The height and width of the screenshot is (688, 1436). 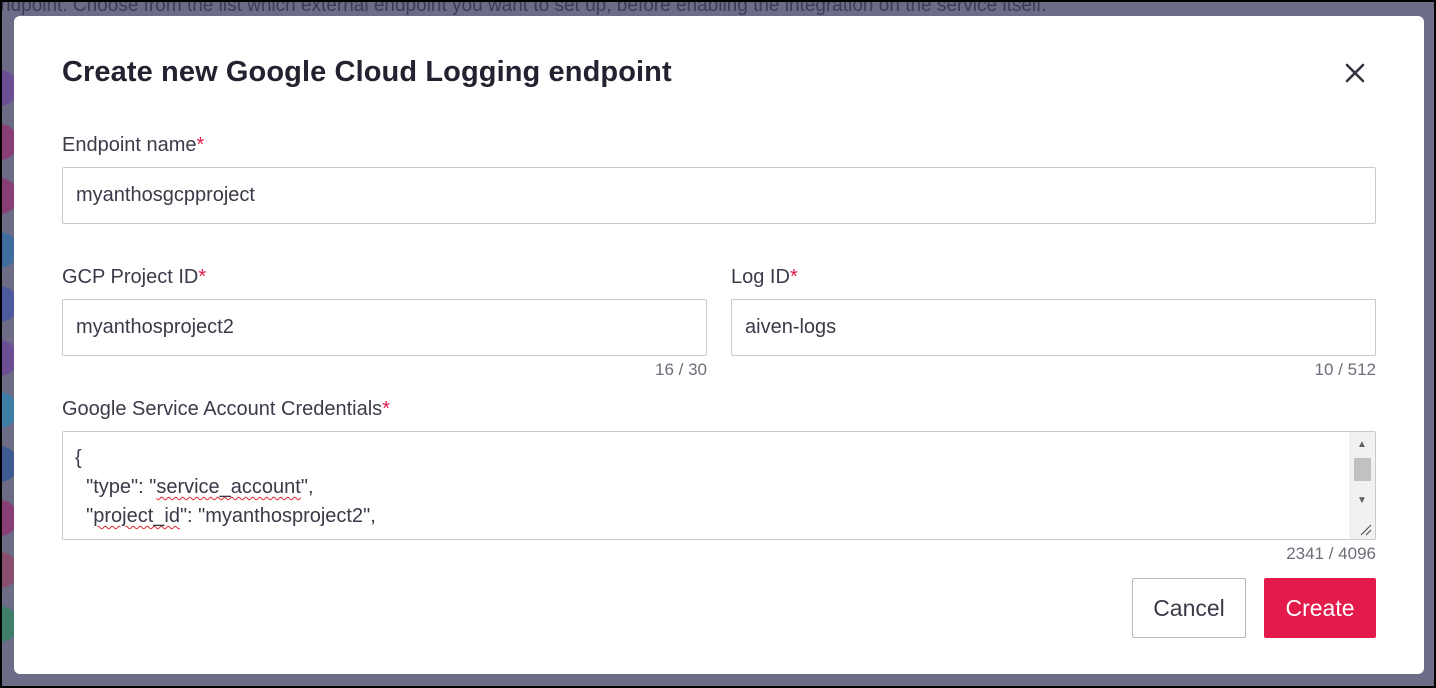 I want to click on gcp-project-id-label: GCP Project ID*, so click(x=134, y=277).